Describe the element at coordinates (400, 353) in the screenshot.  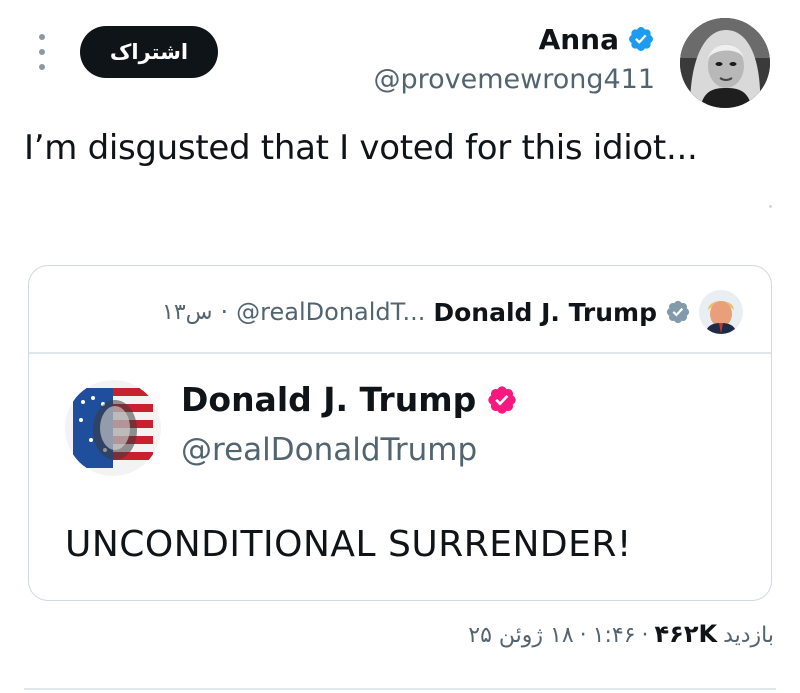
I see `quoted-tweet-divider` at that location.